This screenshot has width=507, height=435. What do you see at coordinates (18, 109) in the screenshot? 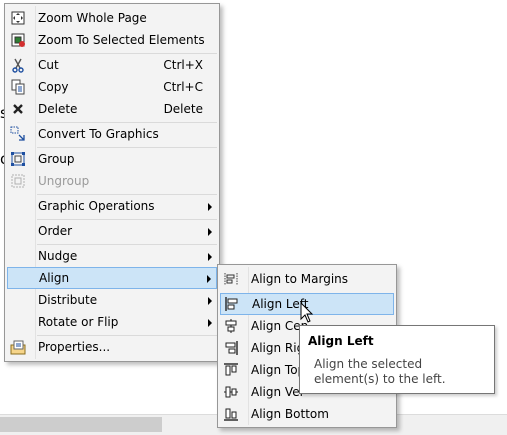
I see `delete-x-icon` at bounding box center [18, 109].